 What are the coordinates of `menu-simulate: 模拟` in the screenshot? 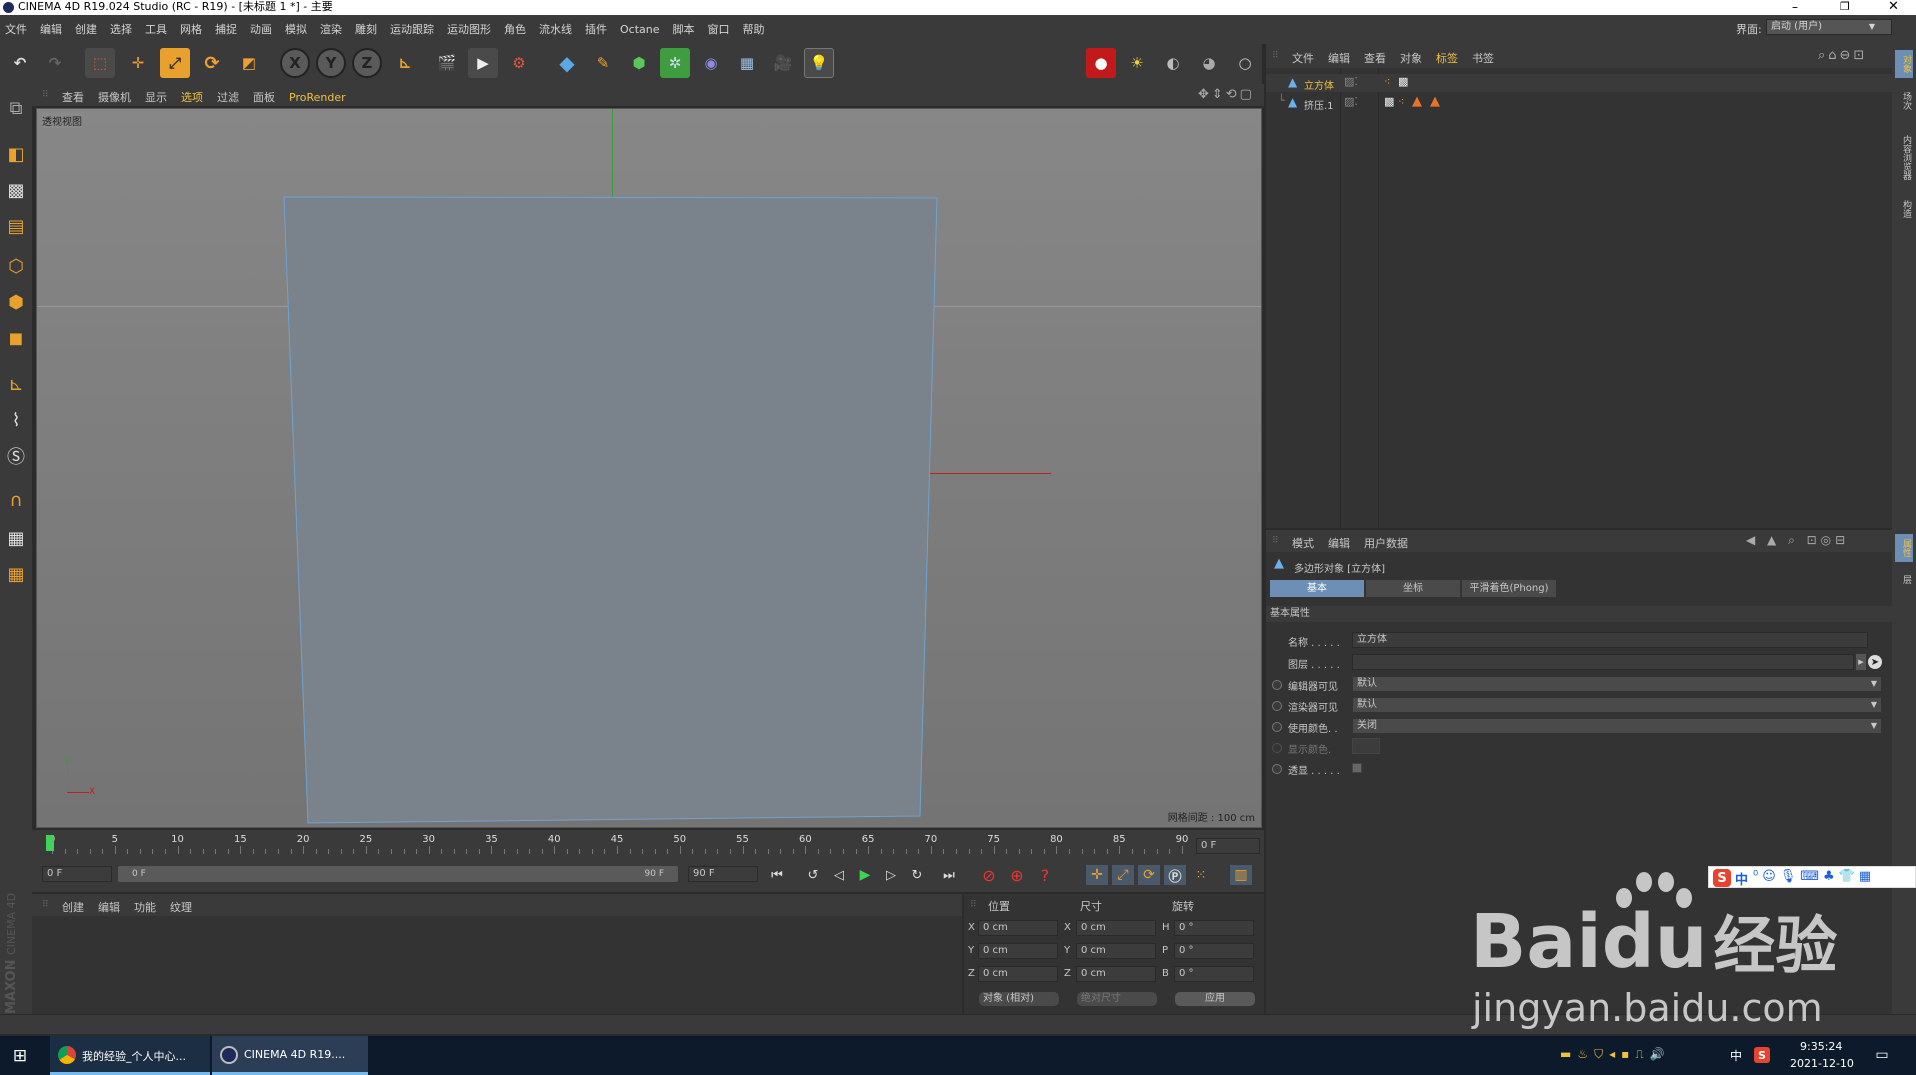 It's located at (296, 29).